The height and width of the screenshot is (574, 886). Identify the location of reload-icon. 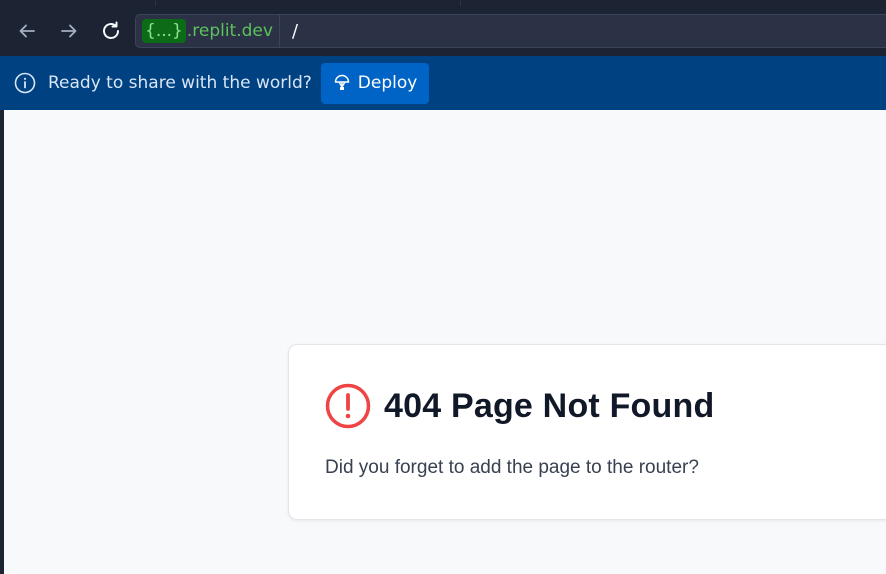
(111, 31).